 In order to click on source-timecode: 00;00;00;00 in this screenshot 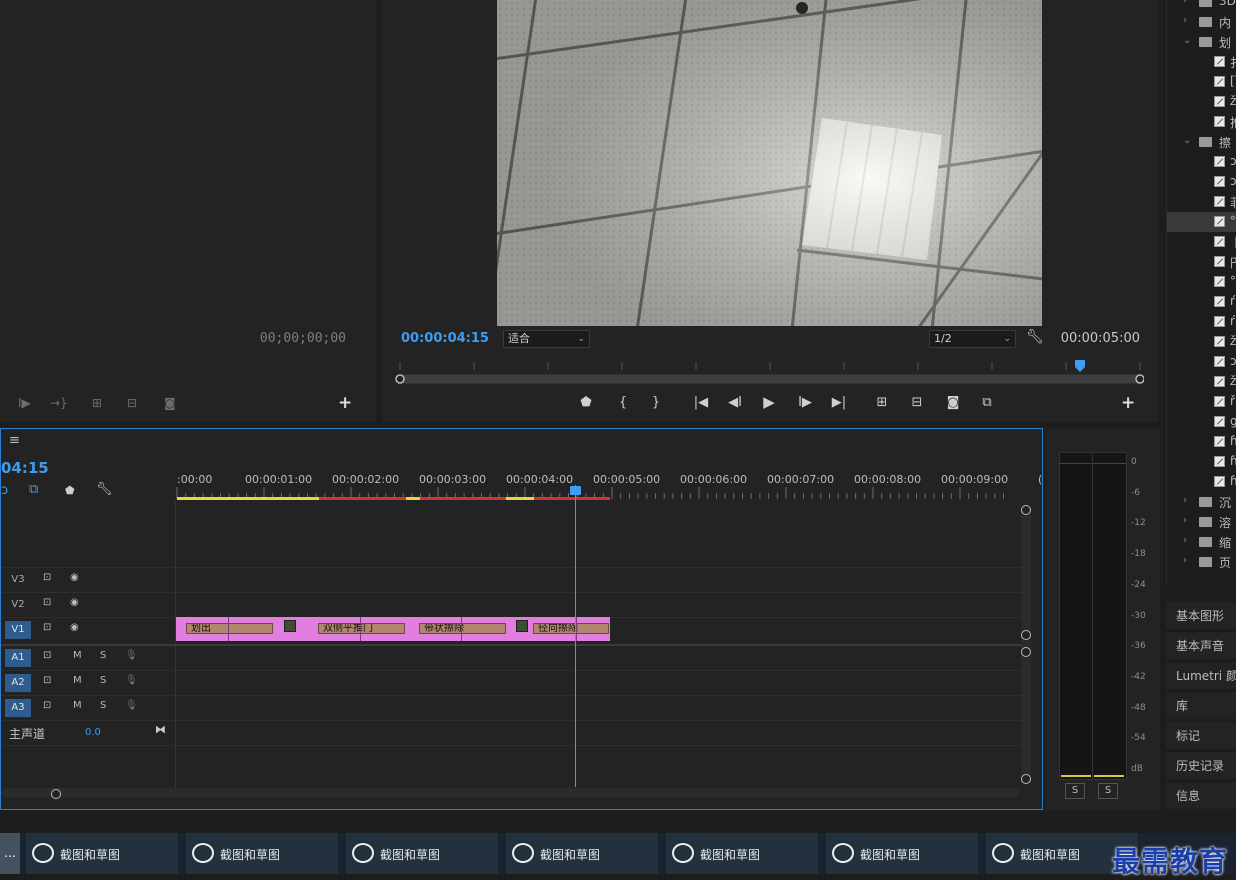, I will do `click(303, 338)`.